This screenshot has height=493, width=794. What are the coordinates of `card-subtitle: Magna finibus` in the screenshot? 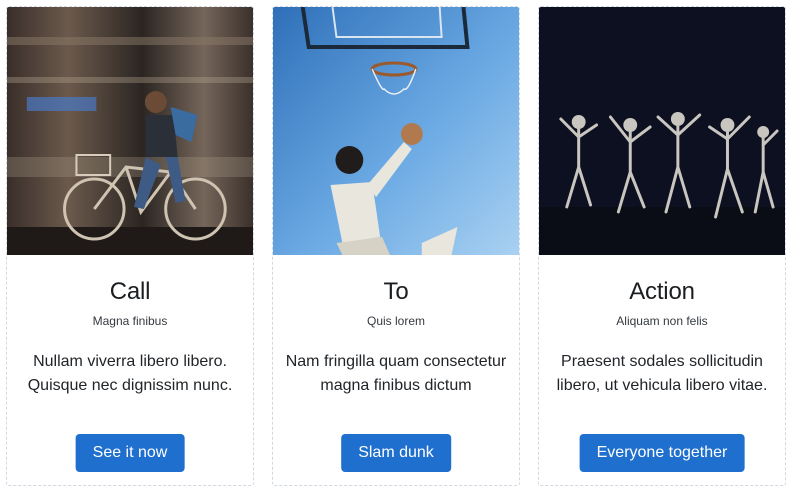 It's located at (130, 321).